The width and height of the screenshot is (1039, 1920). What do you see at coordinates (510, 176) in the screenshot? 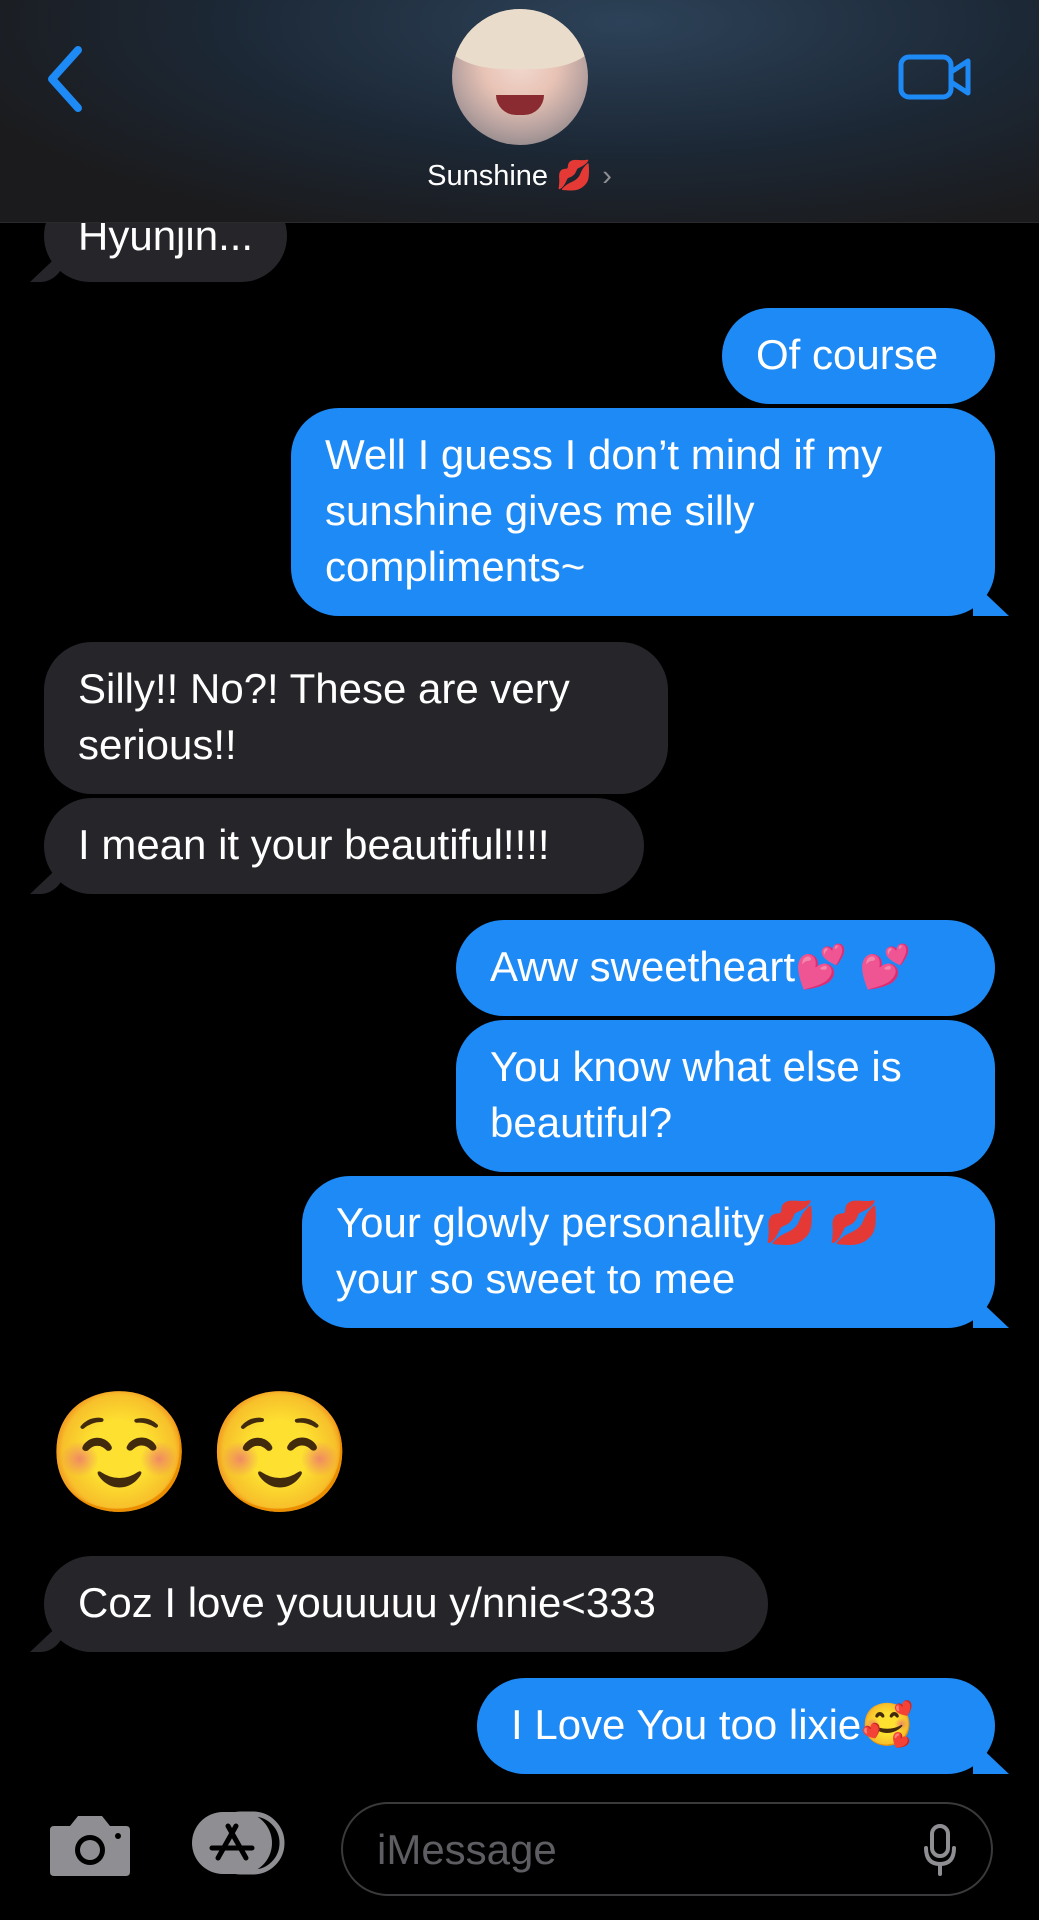
I see `contact-name: Sunshine 💋` at bounding box center [510, 176].